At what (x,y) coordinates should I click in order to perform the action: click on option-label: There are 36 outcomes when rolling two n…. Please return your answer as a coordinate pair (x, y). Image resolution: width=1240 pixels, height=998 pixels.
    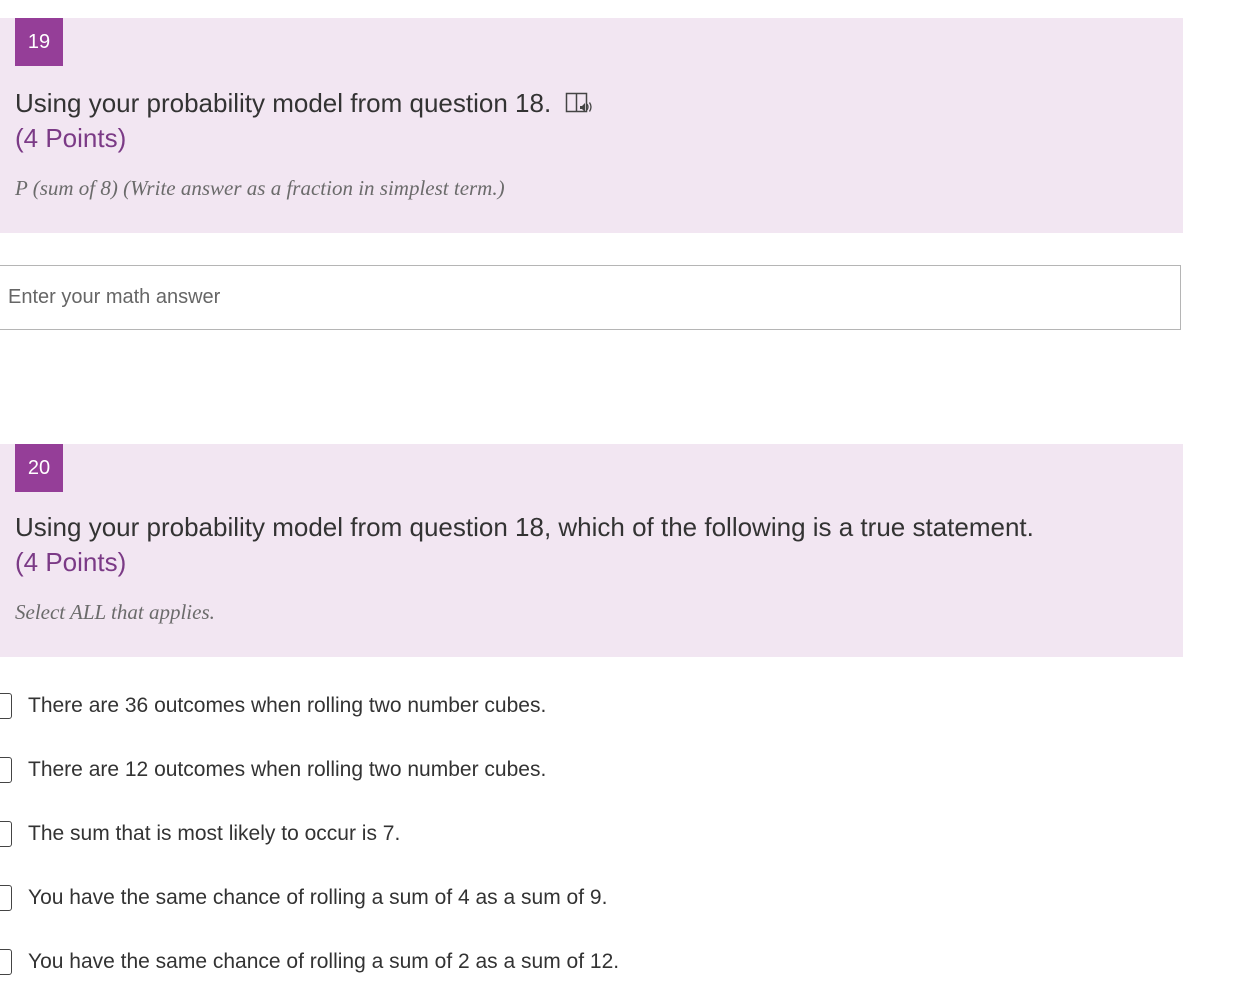
    Looking at the image, I should click on (287, 705).